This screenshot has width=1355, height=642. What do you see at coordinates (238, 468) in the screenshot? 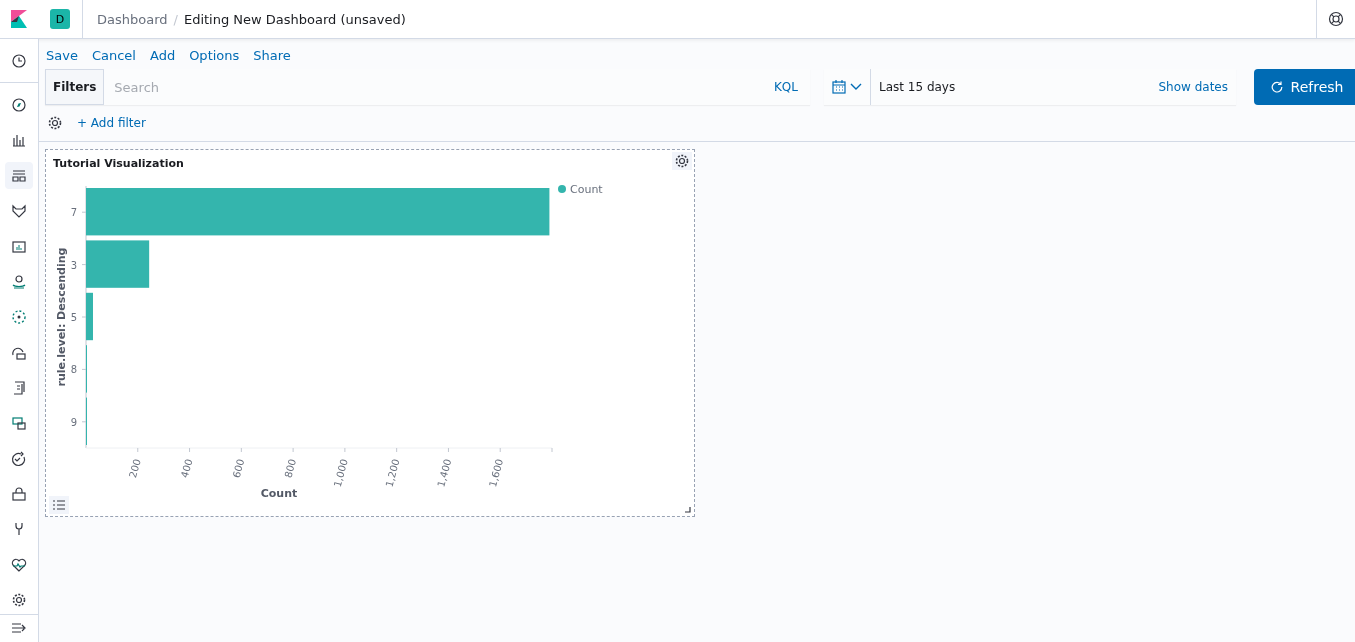
I see `x-tick-label: 600` at bounding box center [238, 468].